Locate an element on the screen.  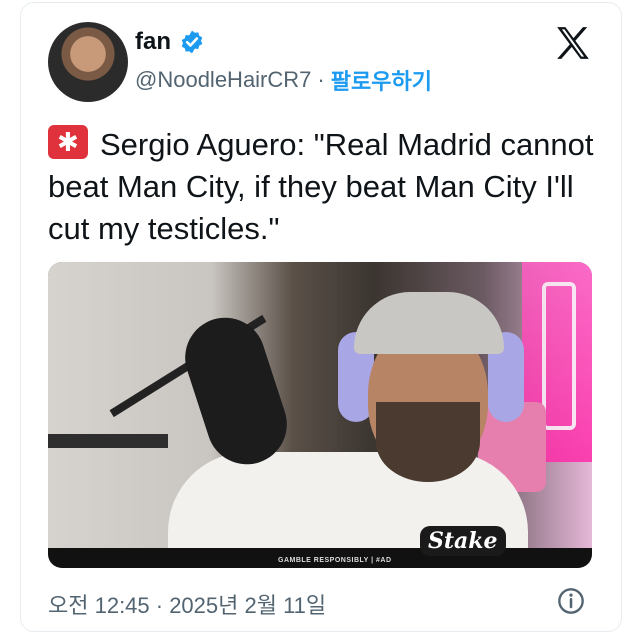
gamble-disclaimer: GAMBLE RESPONSIBLY | #AD is located at coordinates (335, 560).